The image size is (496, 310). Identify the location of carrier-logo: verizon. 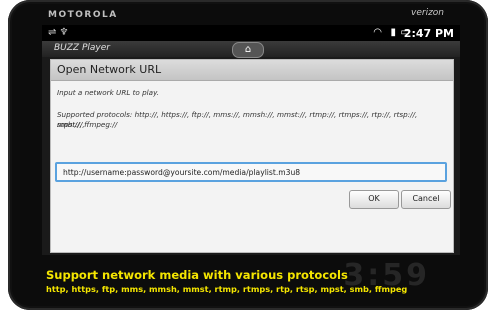
(427, 13).